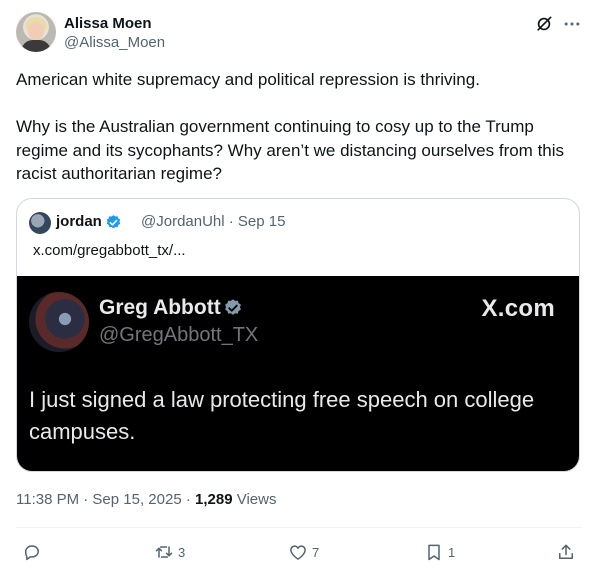 The image size is (598, 575). I want to click on card-brand: X.com, so click(518, 308).